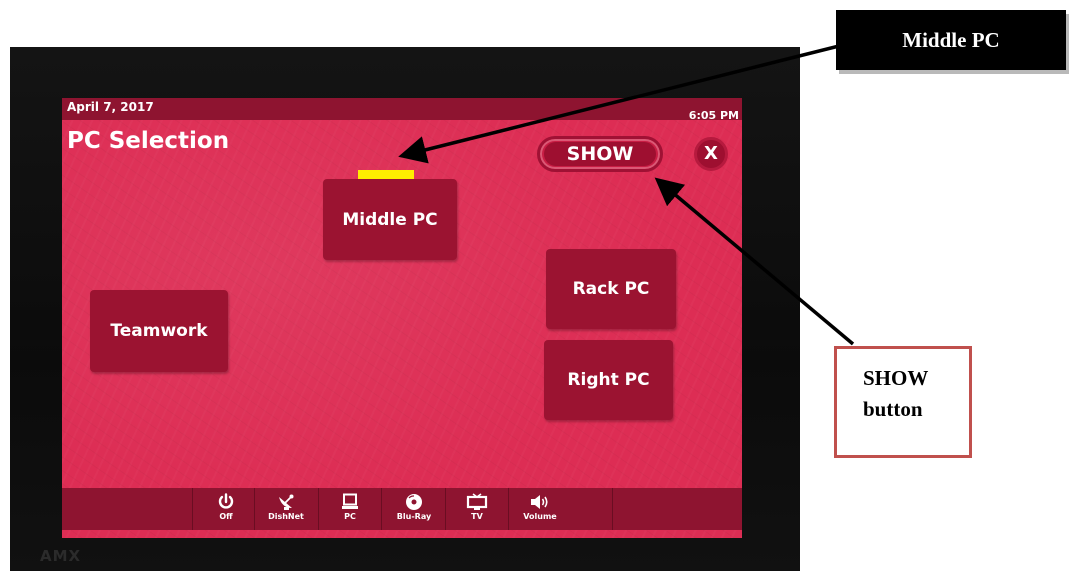 The width and height of the screenshot is (1074, 571). Describe the element at coordinates (754, 261) in the screenshot. I see `show-button-arrow` at that location.